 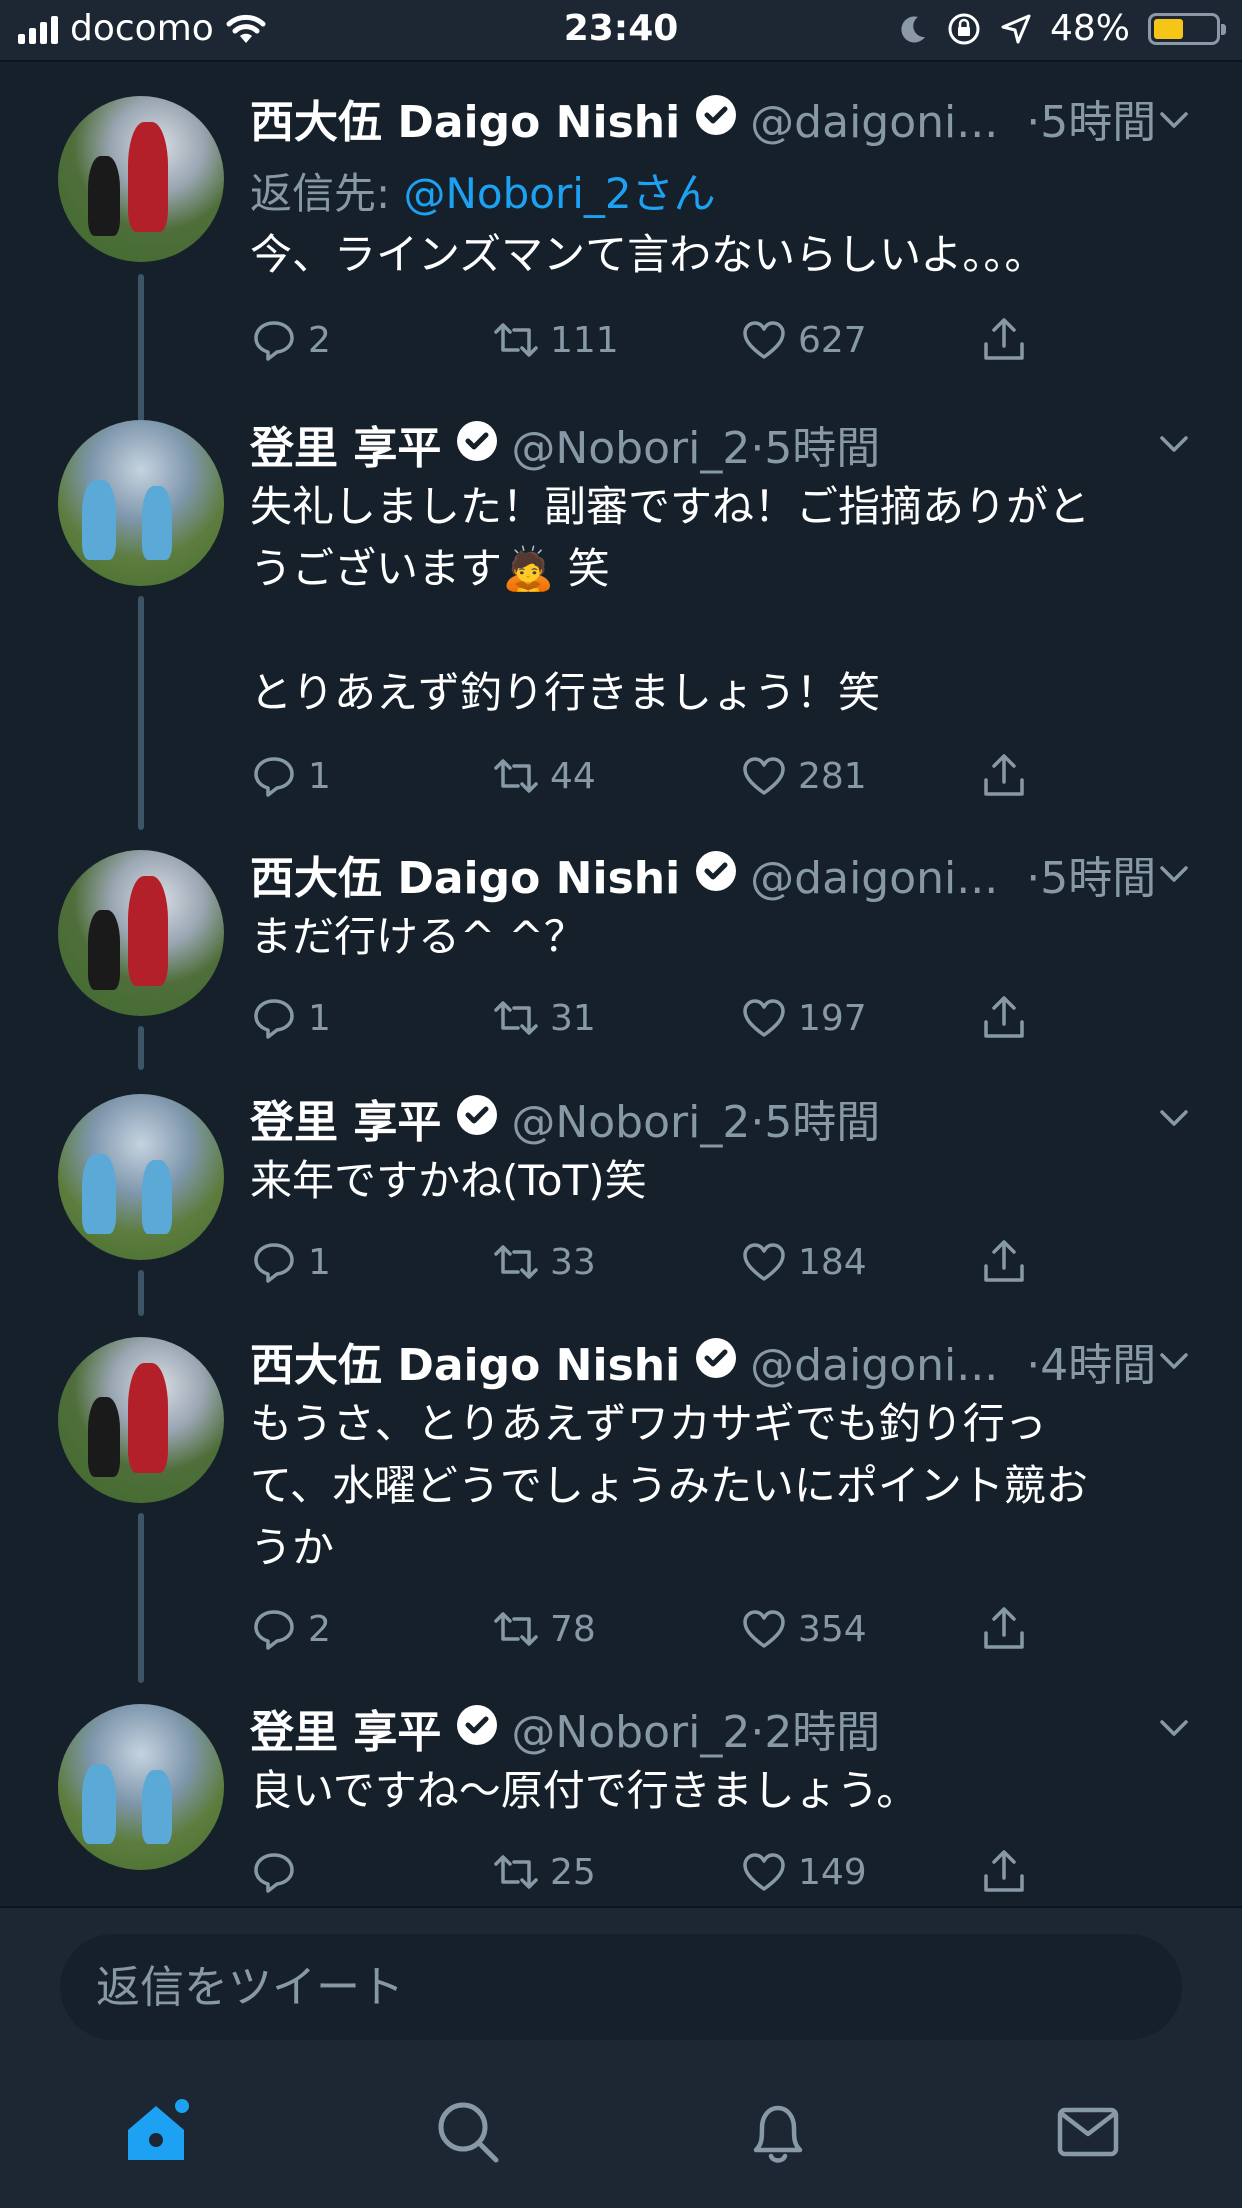 I want to click on status-divider, so click(x=621, y=61).